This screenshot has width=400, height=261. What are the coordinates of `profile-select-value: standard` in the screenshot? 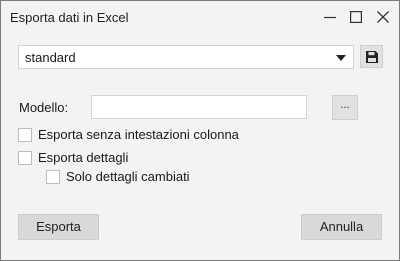 It's located at (50, 57).